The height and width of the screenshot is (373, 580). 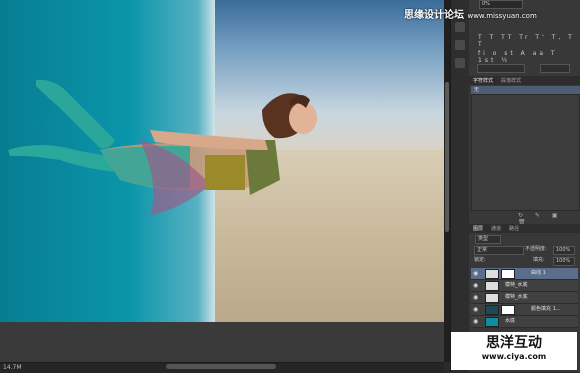 What do you see at coordinates (525, 152) in the screenshot?
I see `style-list` at bounding box center [525, 152].